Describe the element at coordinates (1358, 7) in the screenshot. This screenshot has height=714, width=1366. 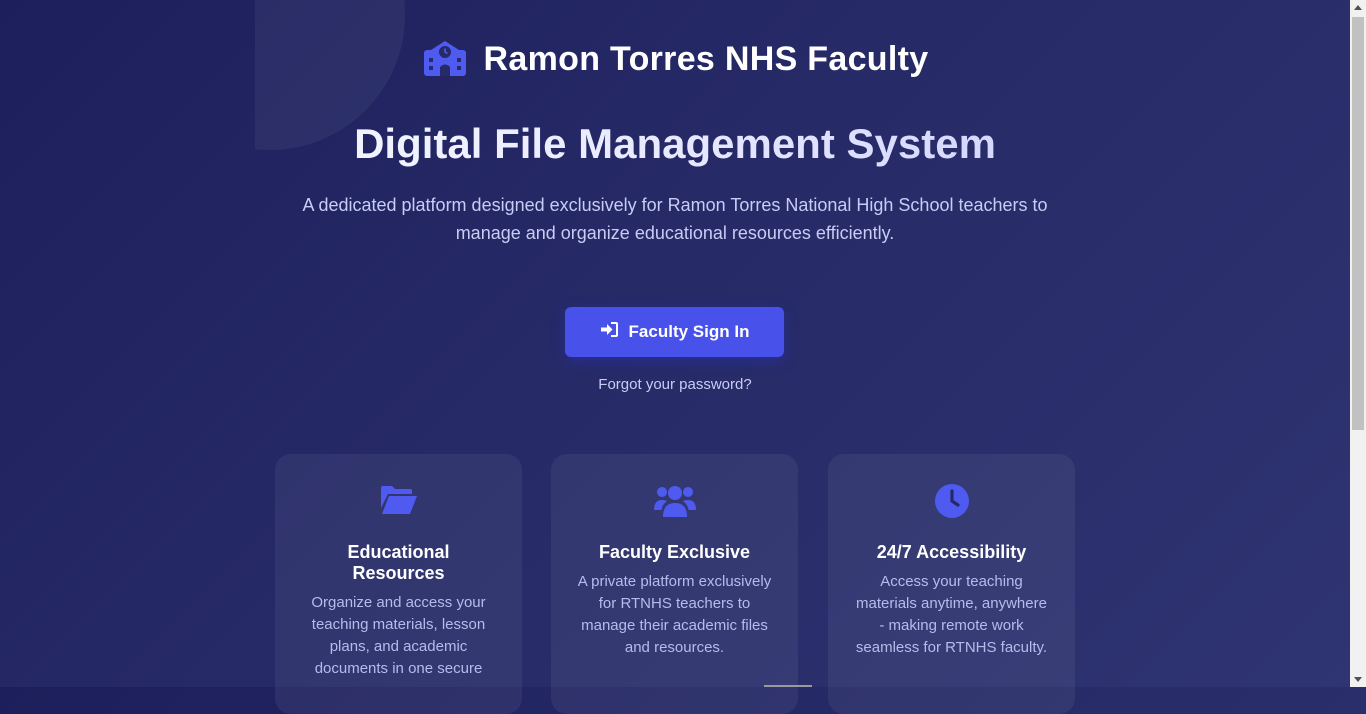
I see `scroll-up-icon` at that location.